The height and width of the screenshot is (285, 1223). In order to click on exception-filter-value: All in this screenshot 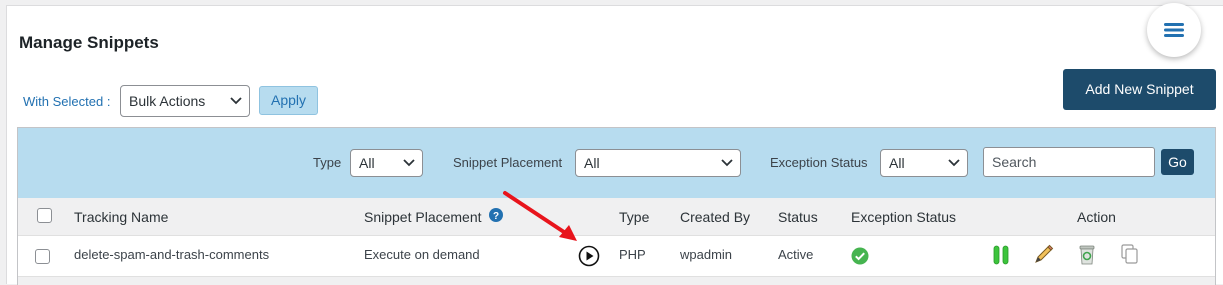, I will do `click(897, 163)`.